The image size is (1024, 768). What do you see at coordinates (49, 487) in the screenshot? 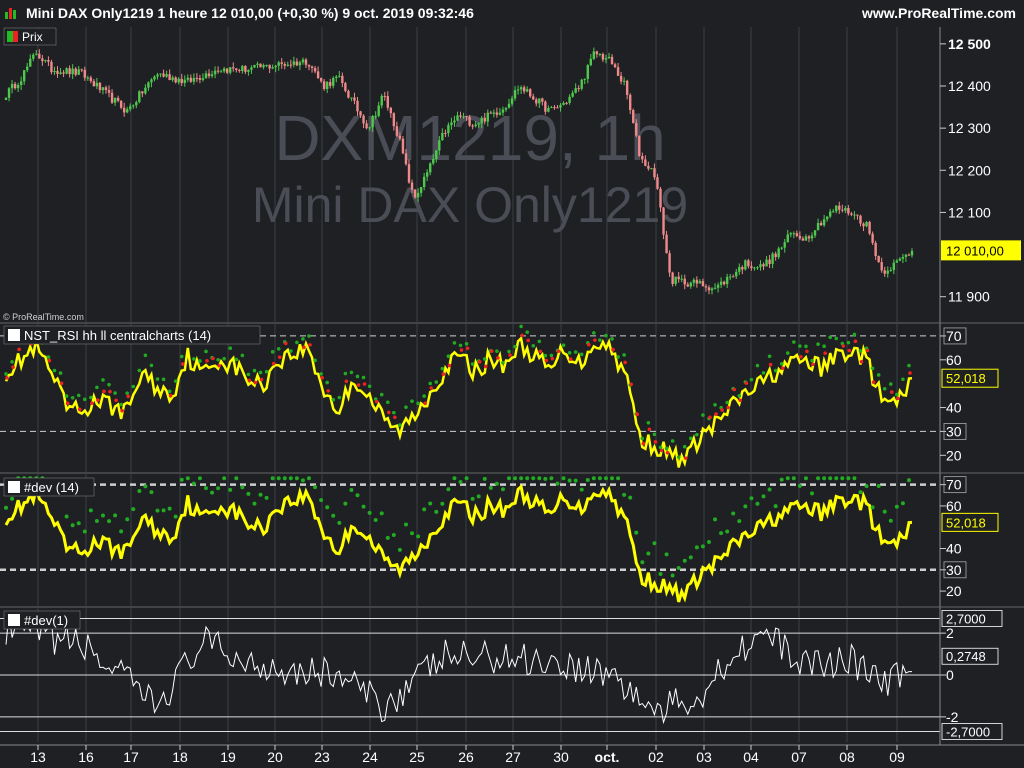
I see `dev14-legend: #dev (14)` at bounding box center [49, 487].